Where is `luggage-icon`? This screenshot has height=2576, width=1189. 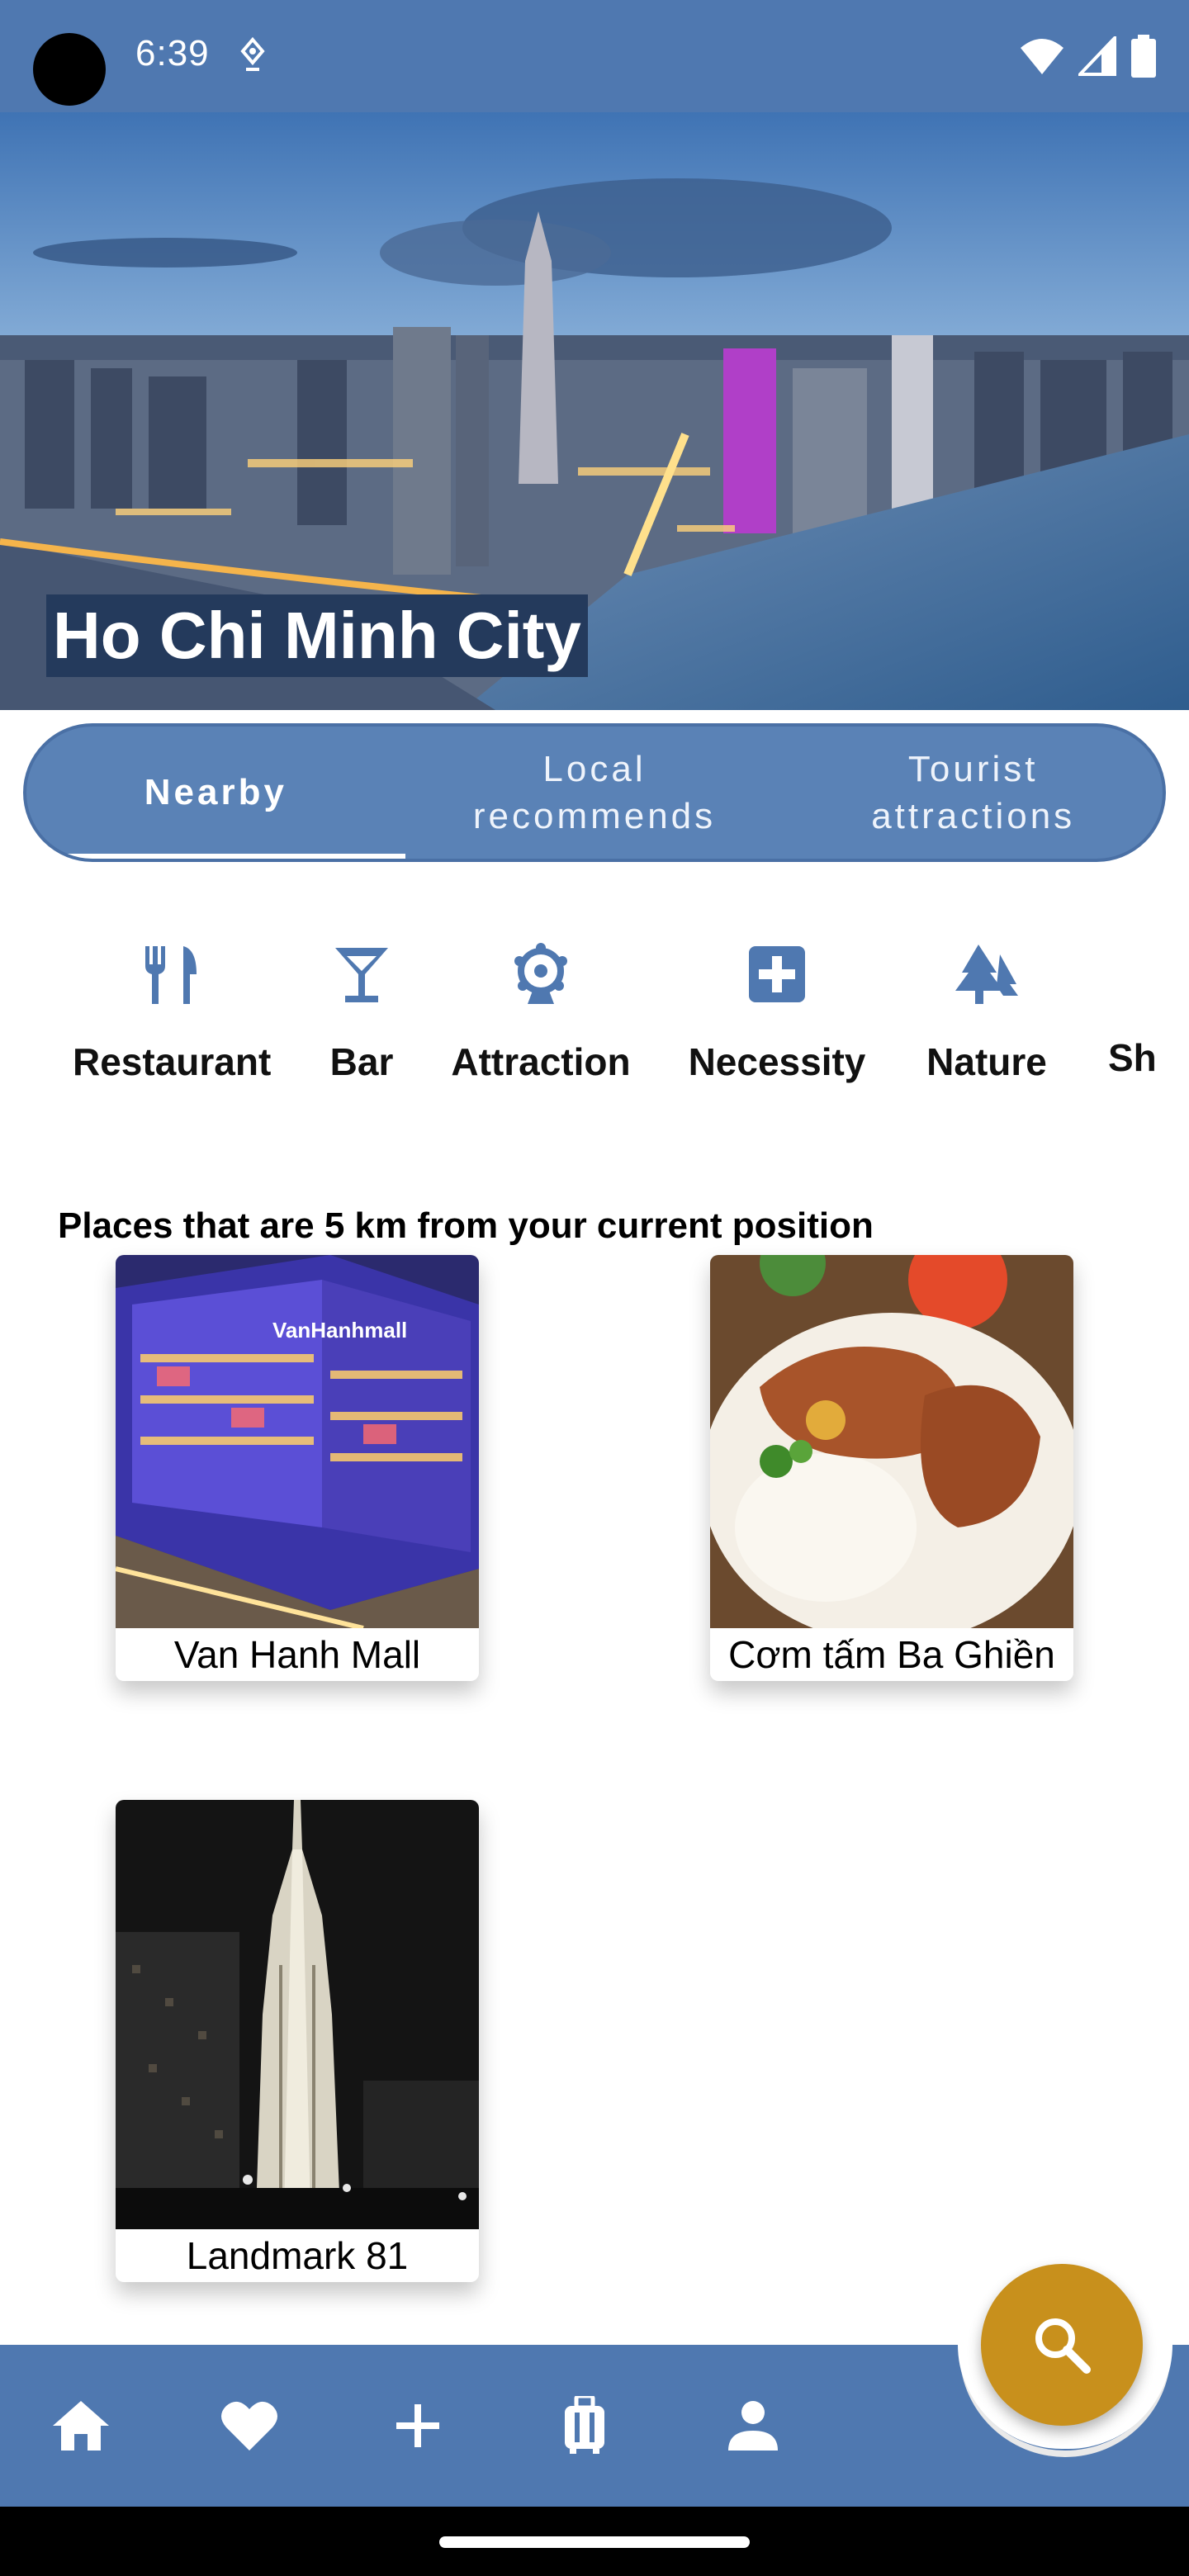
luggage-icon is located at coordinates (584, 2425).